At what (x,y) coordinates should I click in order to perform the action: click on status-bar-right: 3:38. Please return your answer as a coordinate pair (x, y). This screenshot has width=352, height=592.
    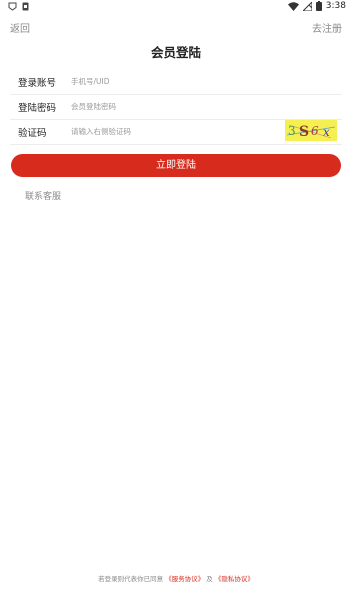
    Looking at the image, I should click on (316, 6).